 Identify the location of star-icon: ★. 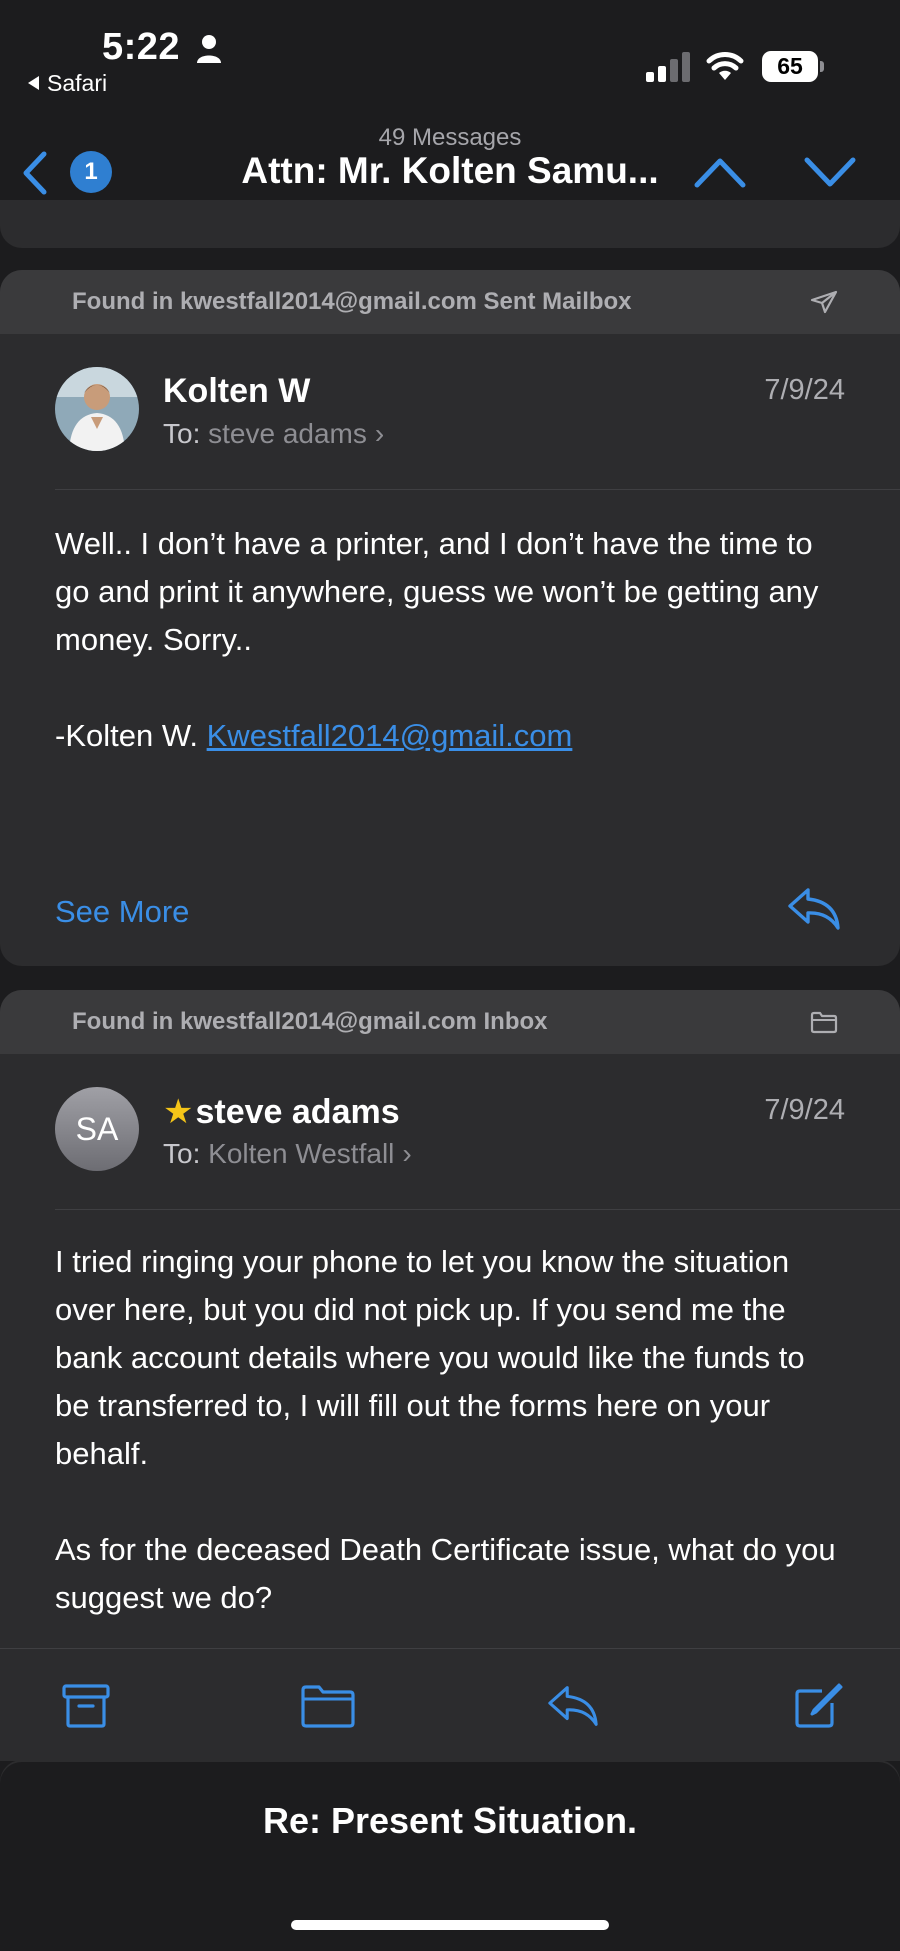
(178, 1112).